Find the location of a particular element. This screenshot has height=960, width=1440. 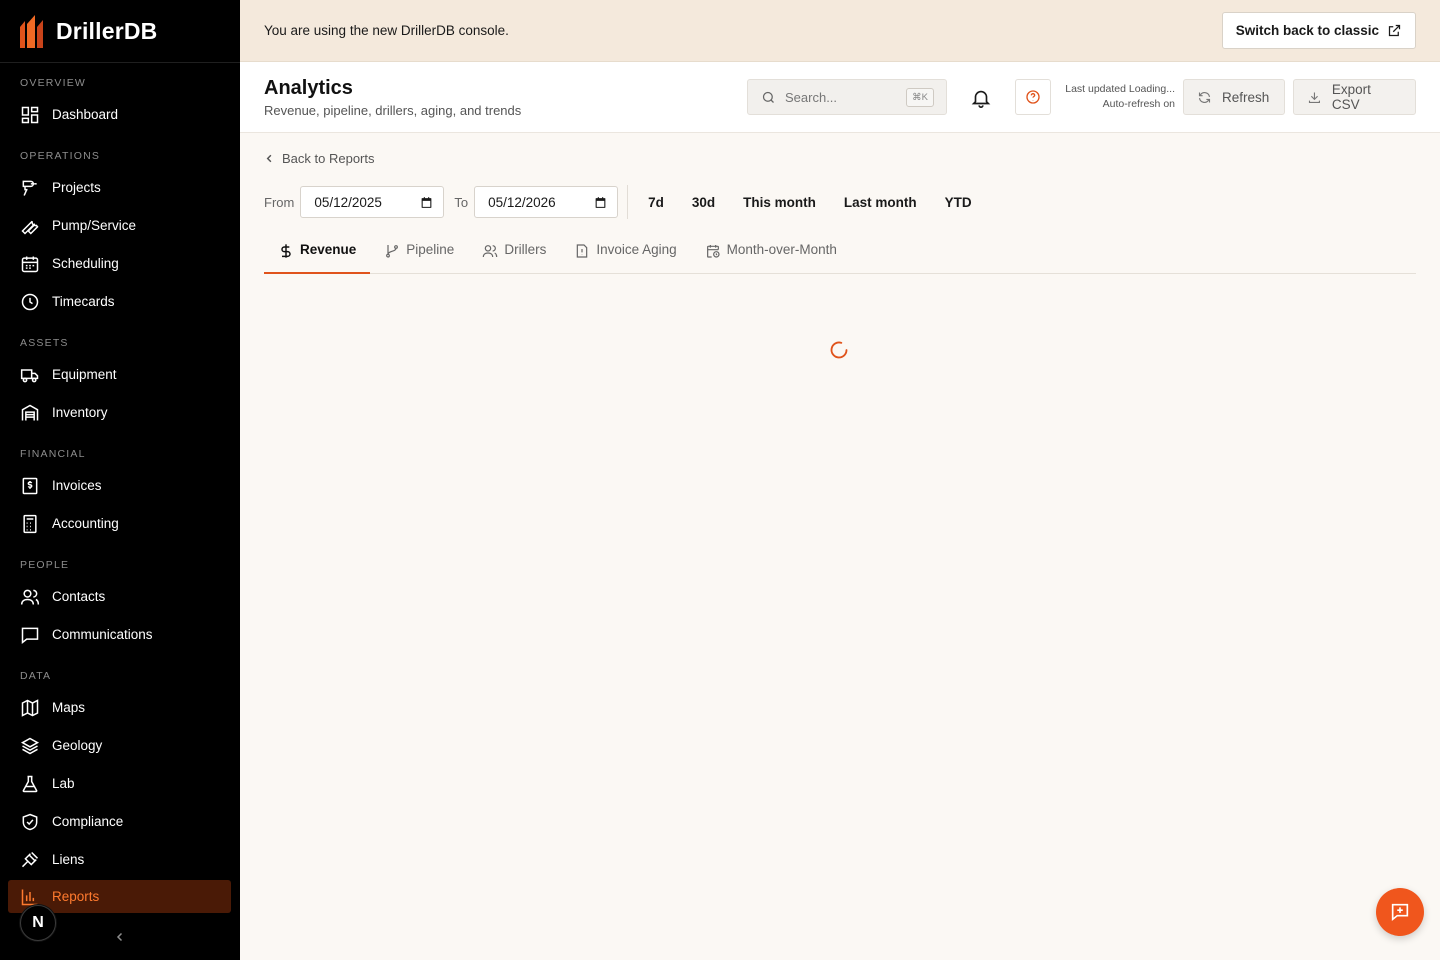

sidebar-item-label: Lab is located at coordinates (63, 783).